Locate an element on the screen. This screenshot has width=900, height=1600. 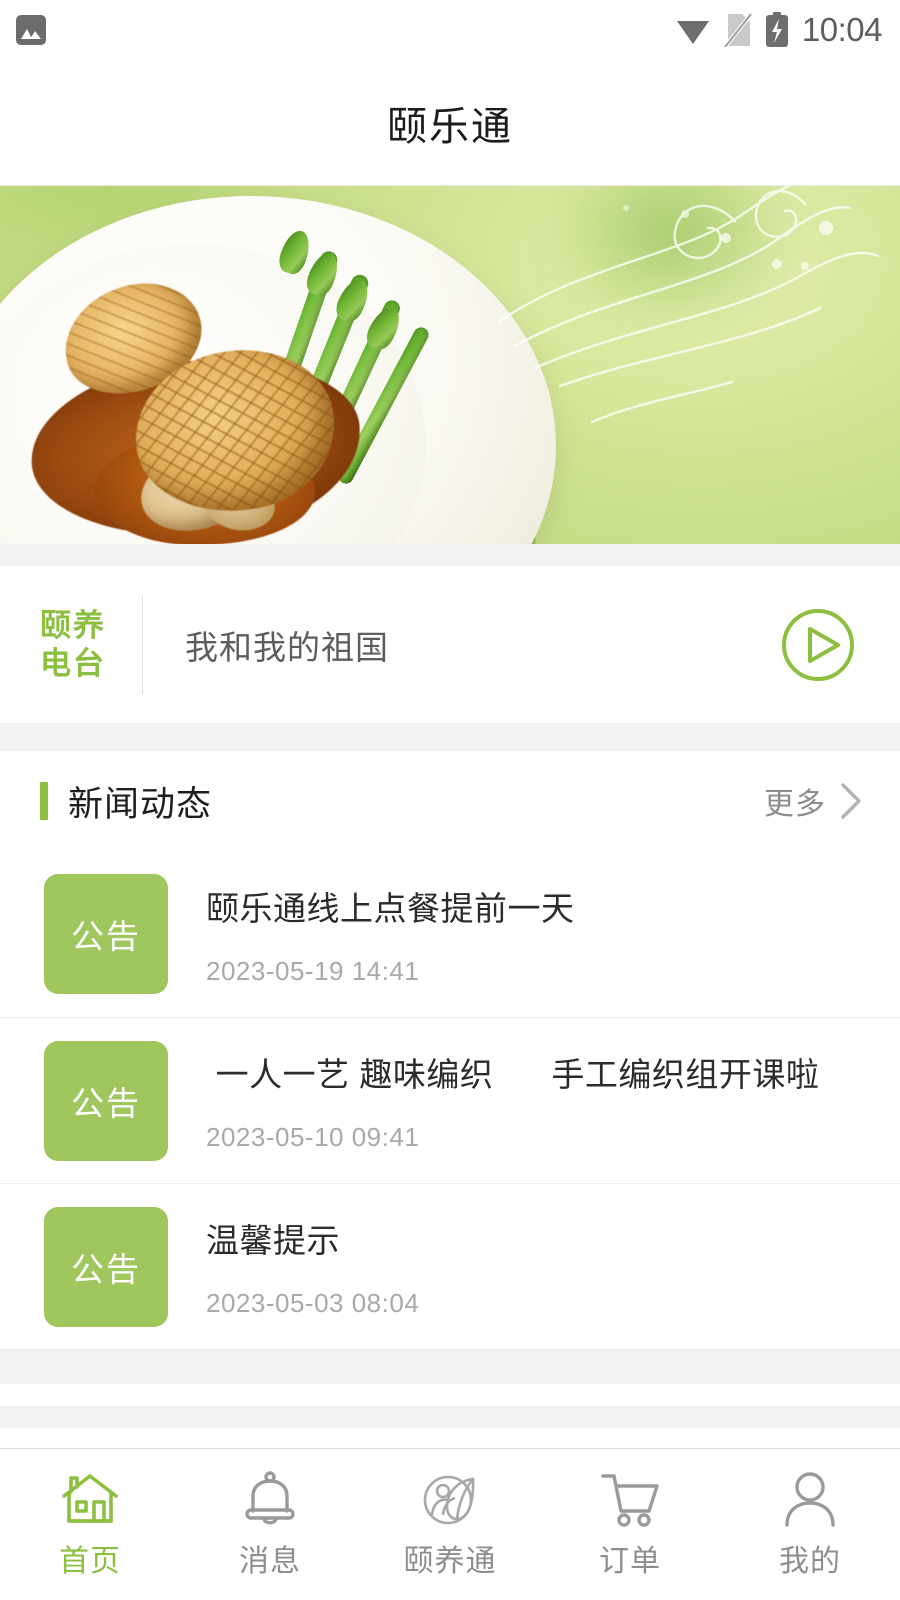
tab-yiyangtong: 颐养通 is located at coordinates (450, 1525).